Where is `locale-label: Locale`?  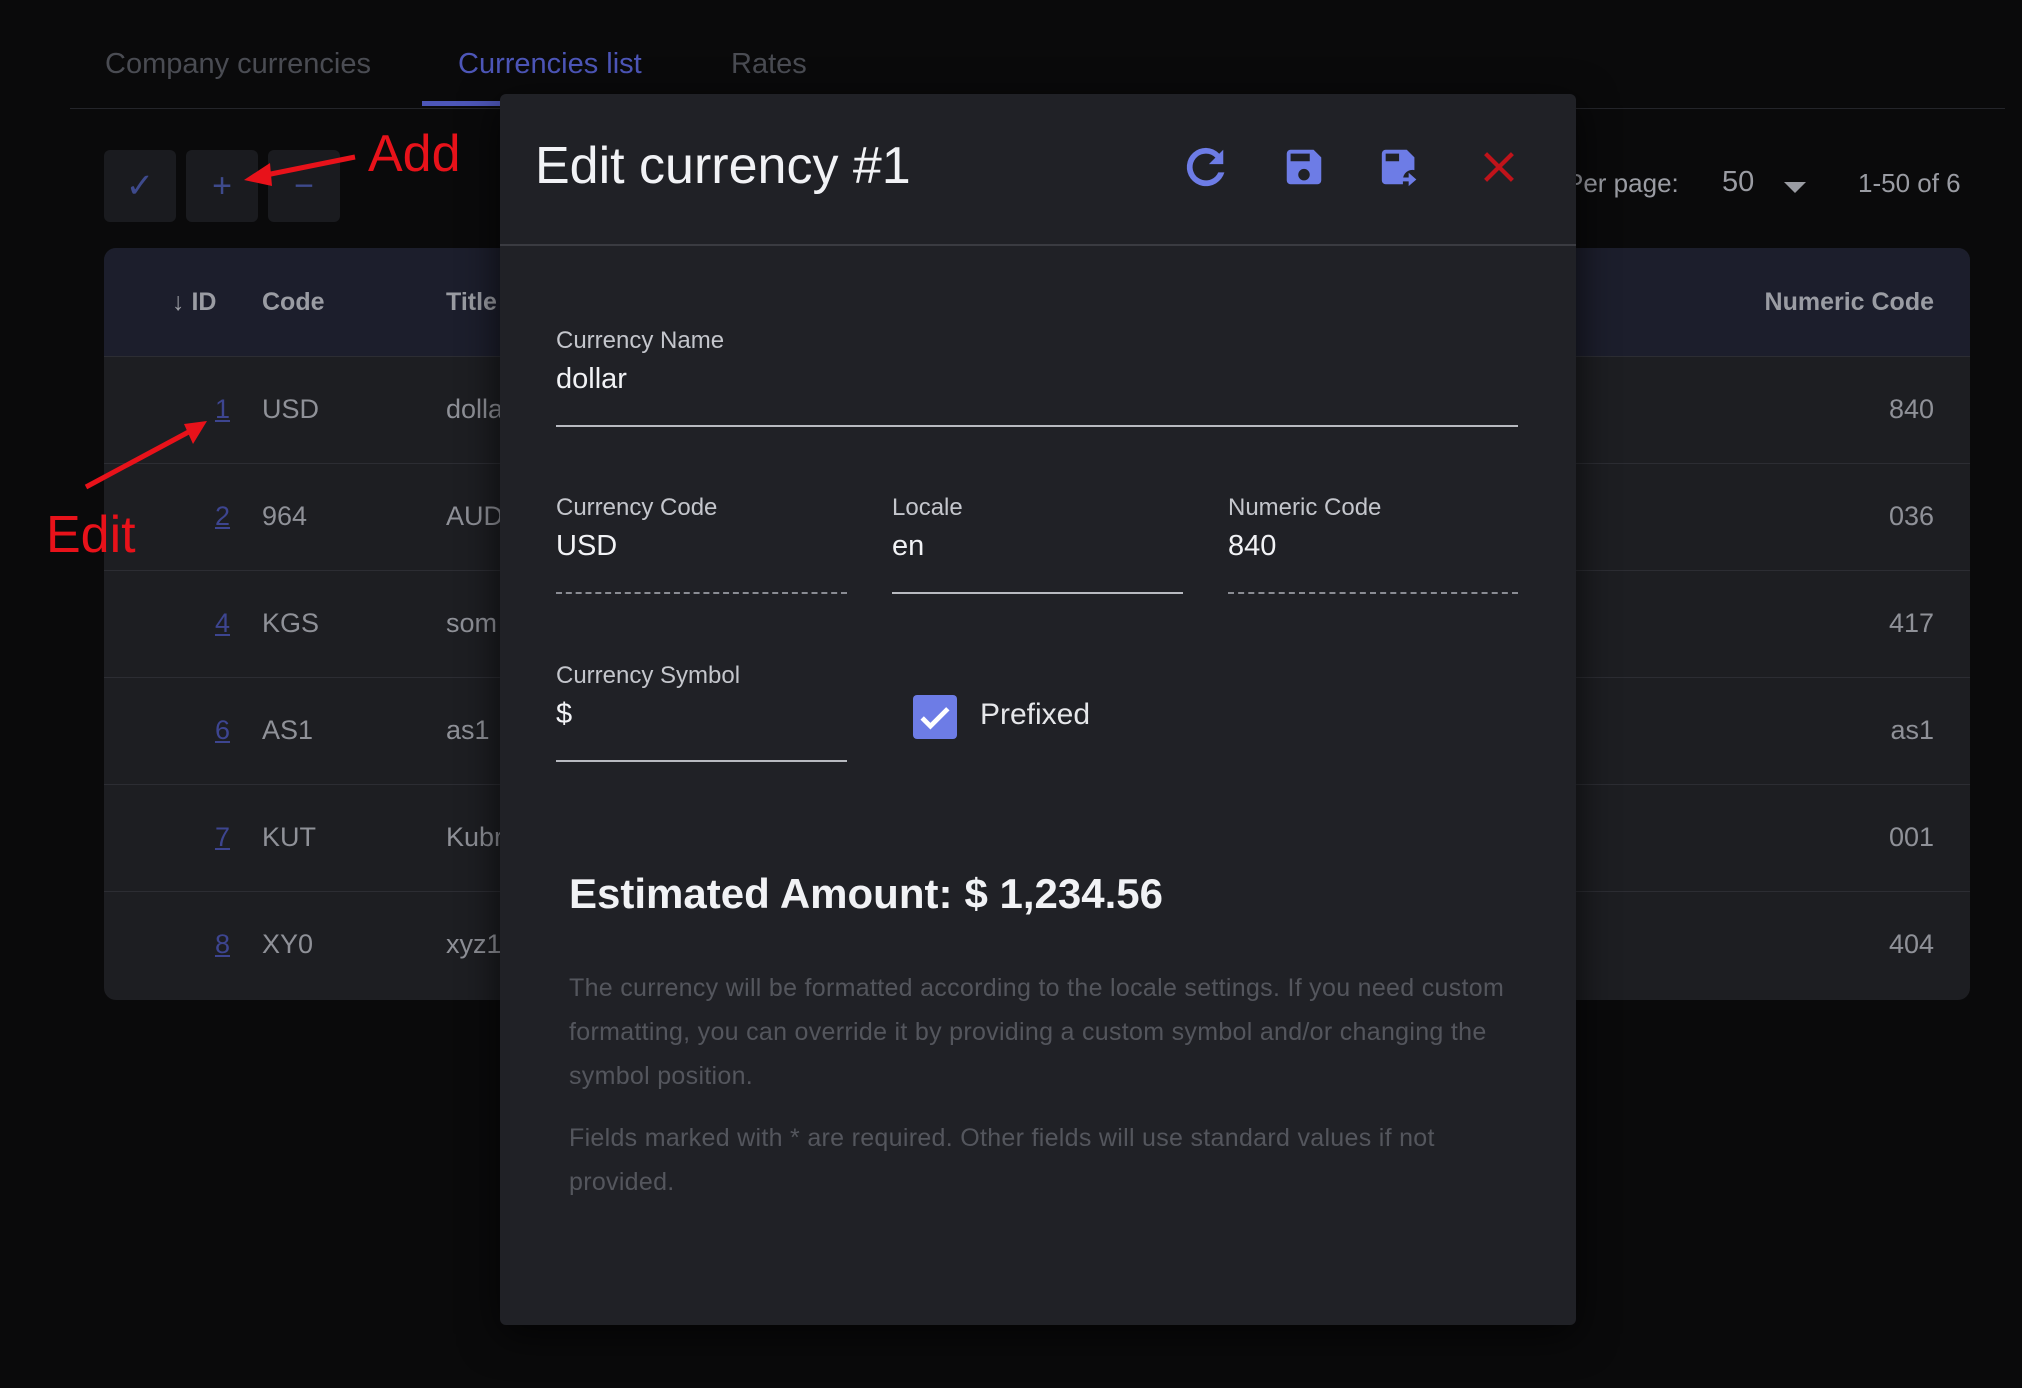
locale-label: Locale is located at coordinates (927, 507).